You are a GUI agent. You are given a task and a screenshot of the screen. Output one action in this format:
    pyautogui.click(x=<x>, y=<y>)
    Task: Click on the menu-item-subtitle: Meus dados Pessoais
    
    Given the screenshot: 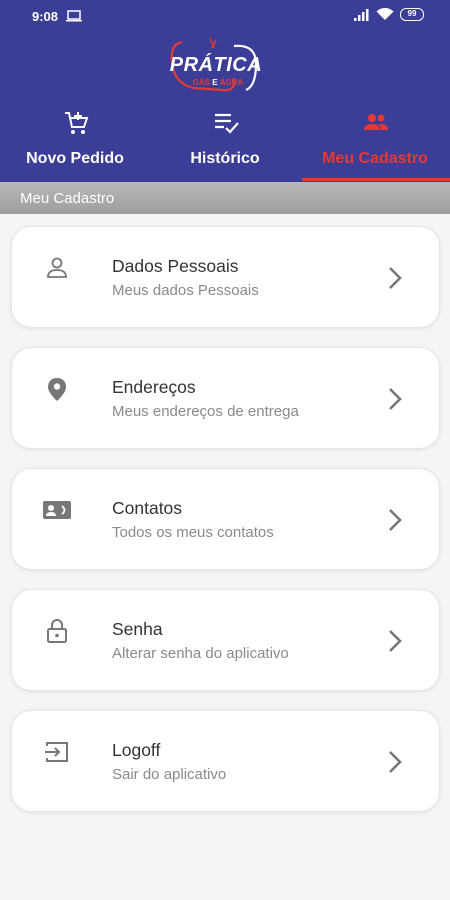 What is the action you would take?
    pyautogui.click(x=185, y=290)
    